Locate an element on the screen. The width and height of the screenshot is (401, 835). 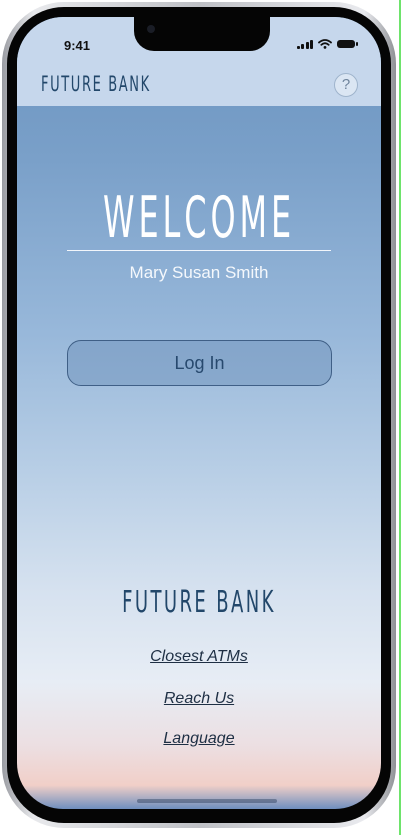
battery-icon is located at coordinates (347, 44).